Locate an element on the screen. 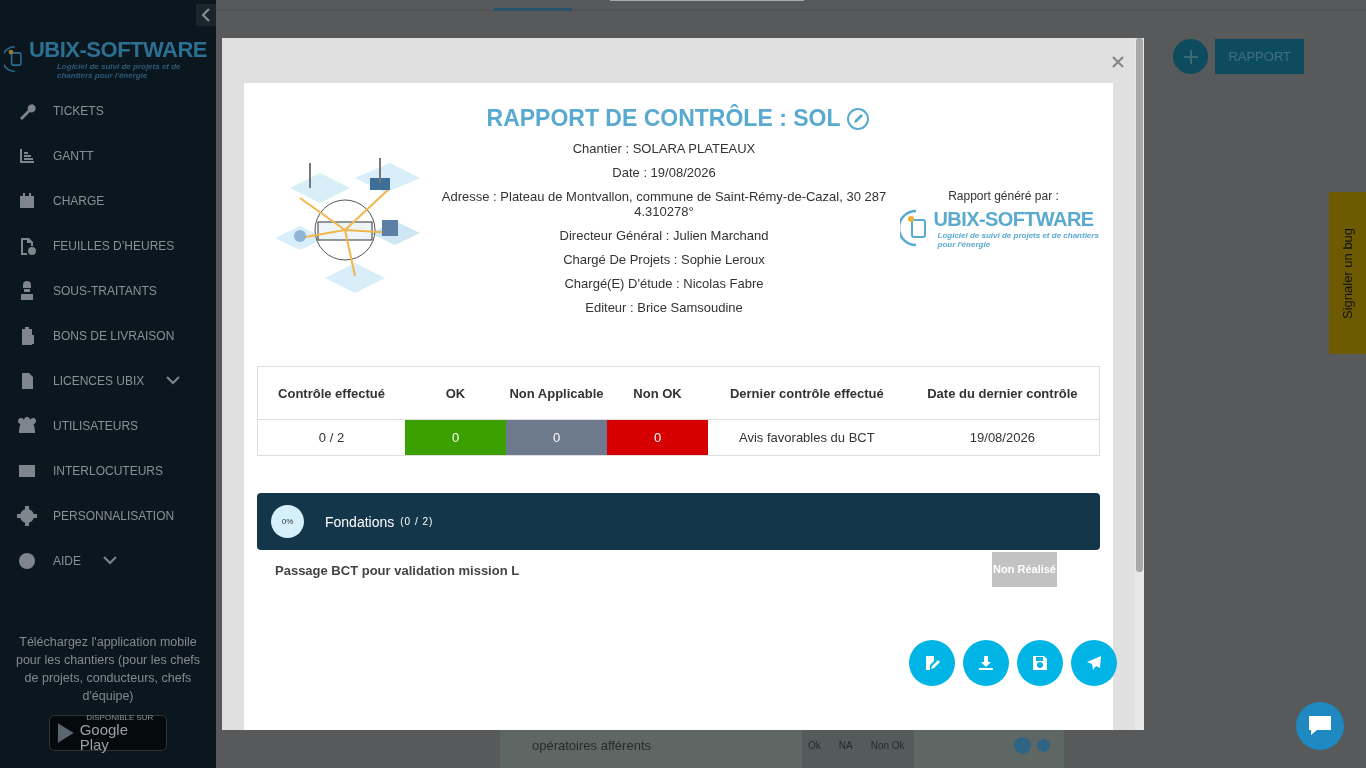 The height and width of the screenshot is (768, 1366). send-button is located at coordinates (1094, 663).